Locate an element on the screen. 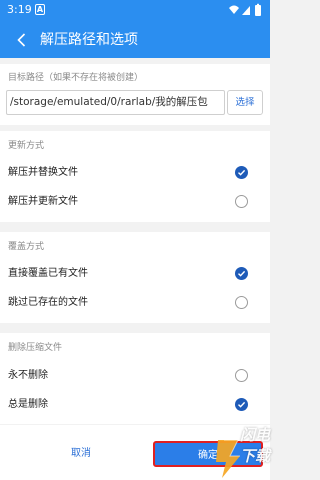 The width and height of the screenshot is (320, 480). delete-archive-header: 删除压缩文件 is located at coordinates (35, 348).